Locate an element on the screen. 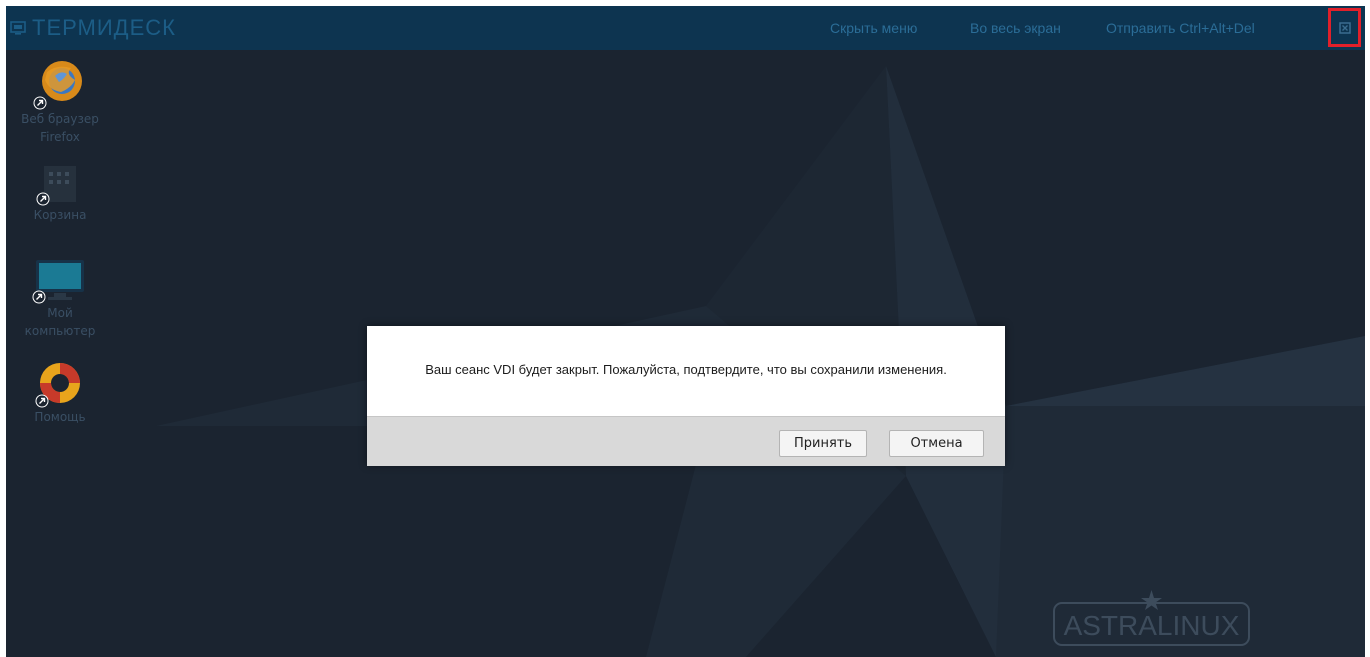 The height and width of the screenshot is (657, 1370). label-line-2: компьютер is located at coordinates (60, 331).